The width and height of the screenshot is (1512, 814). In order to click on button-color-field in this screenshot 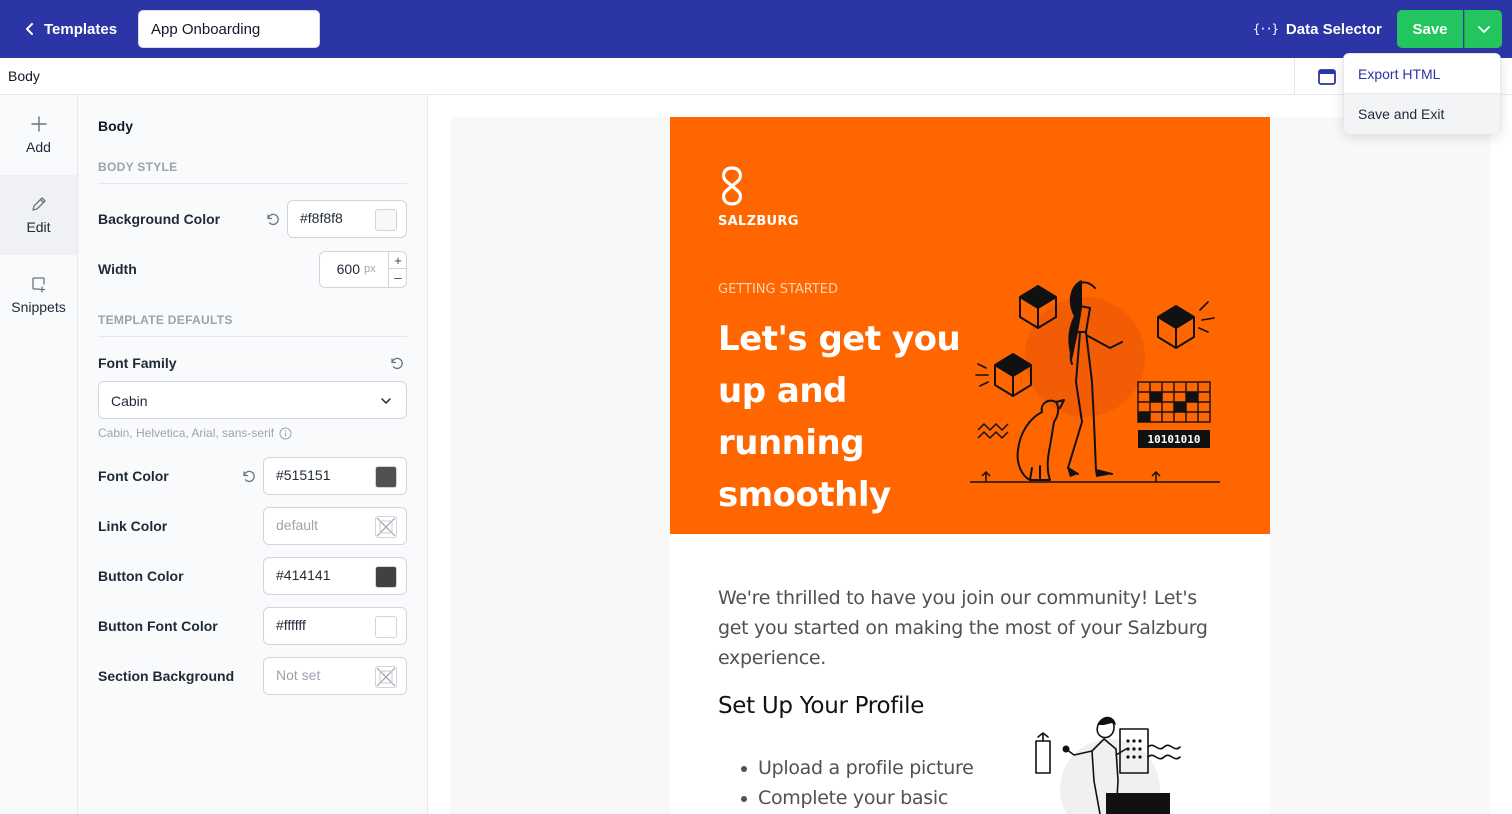, I will do `click(335, 576)`.